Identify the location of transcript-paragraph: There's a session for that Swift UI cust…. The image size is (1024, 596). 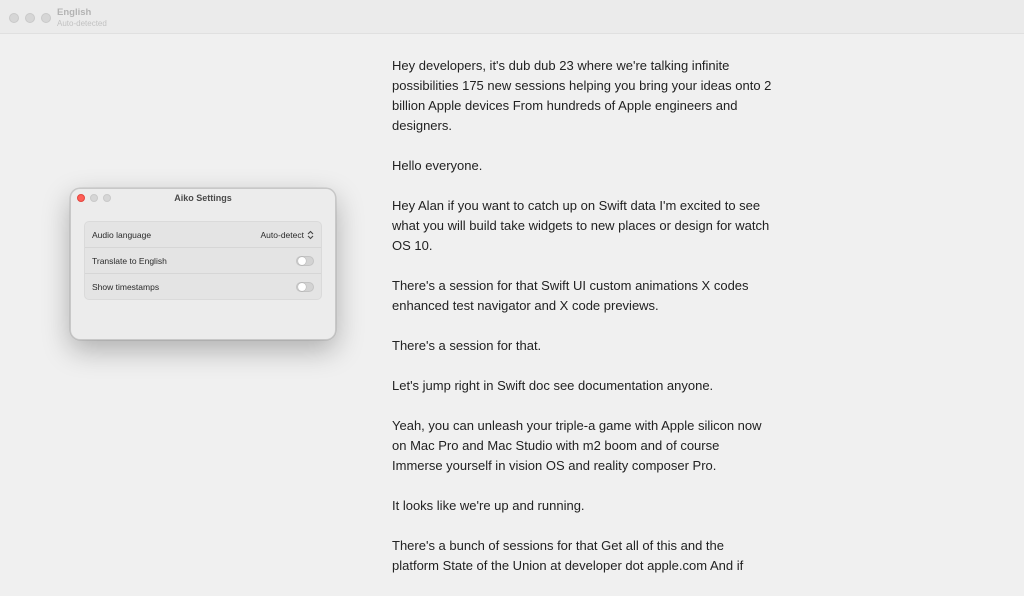
(570, 295).